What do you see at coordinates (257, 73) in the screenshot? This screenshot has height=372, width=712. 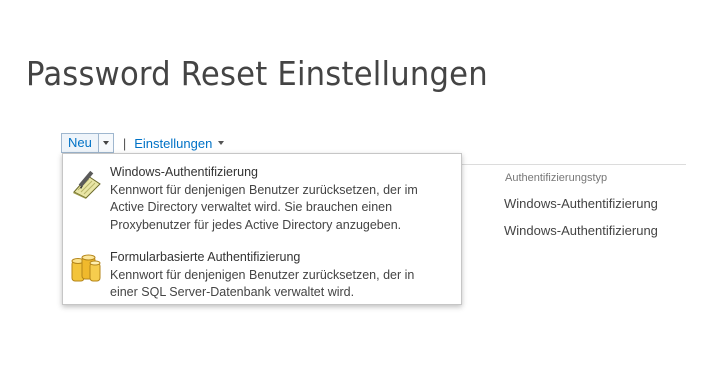 I see `page-title: Password Reset Einstellungen` at bounding box center [257, 73].